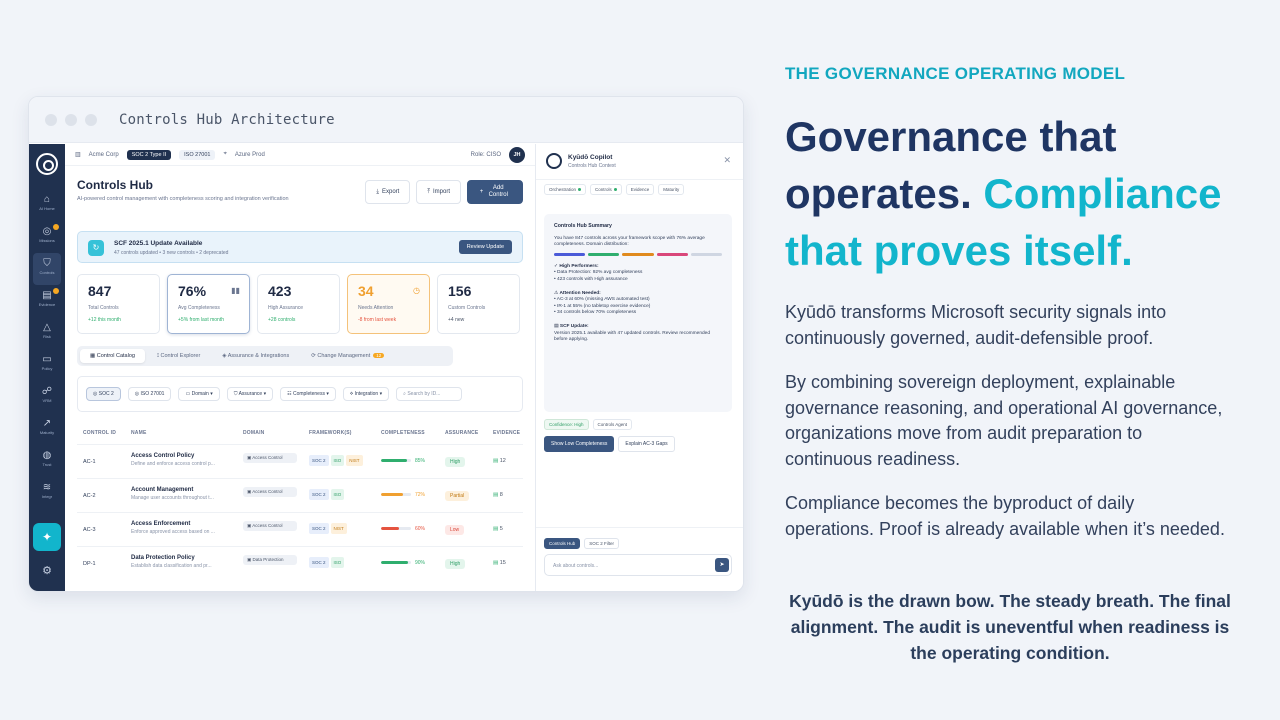 Image resolution: width=1280 pixels, height=720 pixels. Describe the element at coordinates (103, 394) in the screenshot. I see `filter-soc2: ◎ SOC 2` at that location.